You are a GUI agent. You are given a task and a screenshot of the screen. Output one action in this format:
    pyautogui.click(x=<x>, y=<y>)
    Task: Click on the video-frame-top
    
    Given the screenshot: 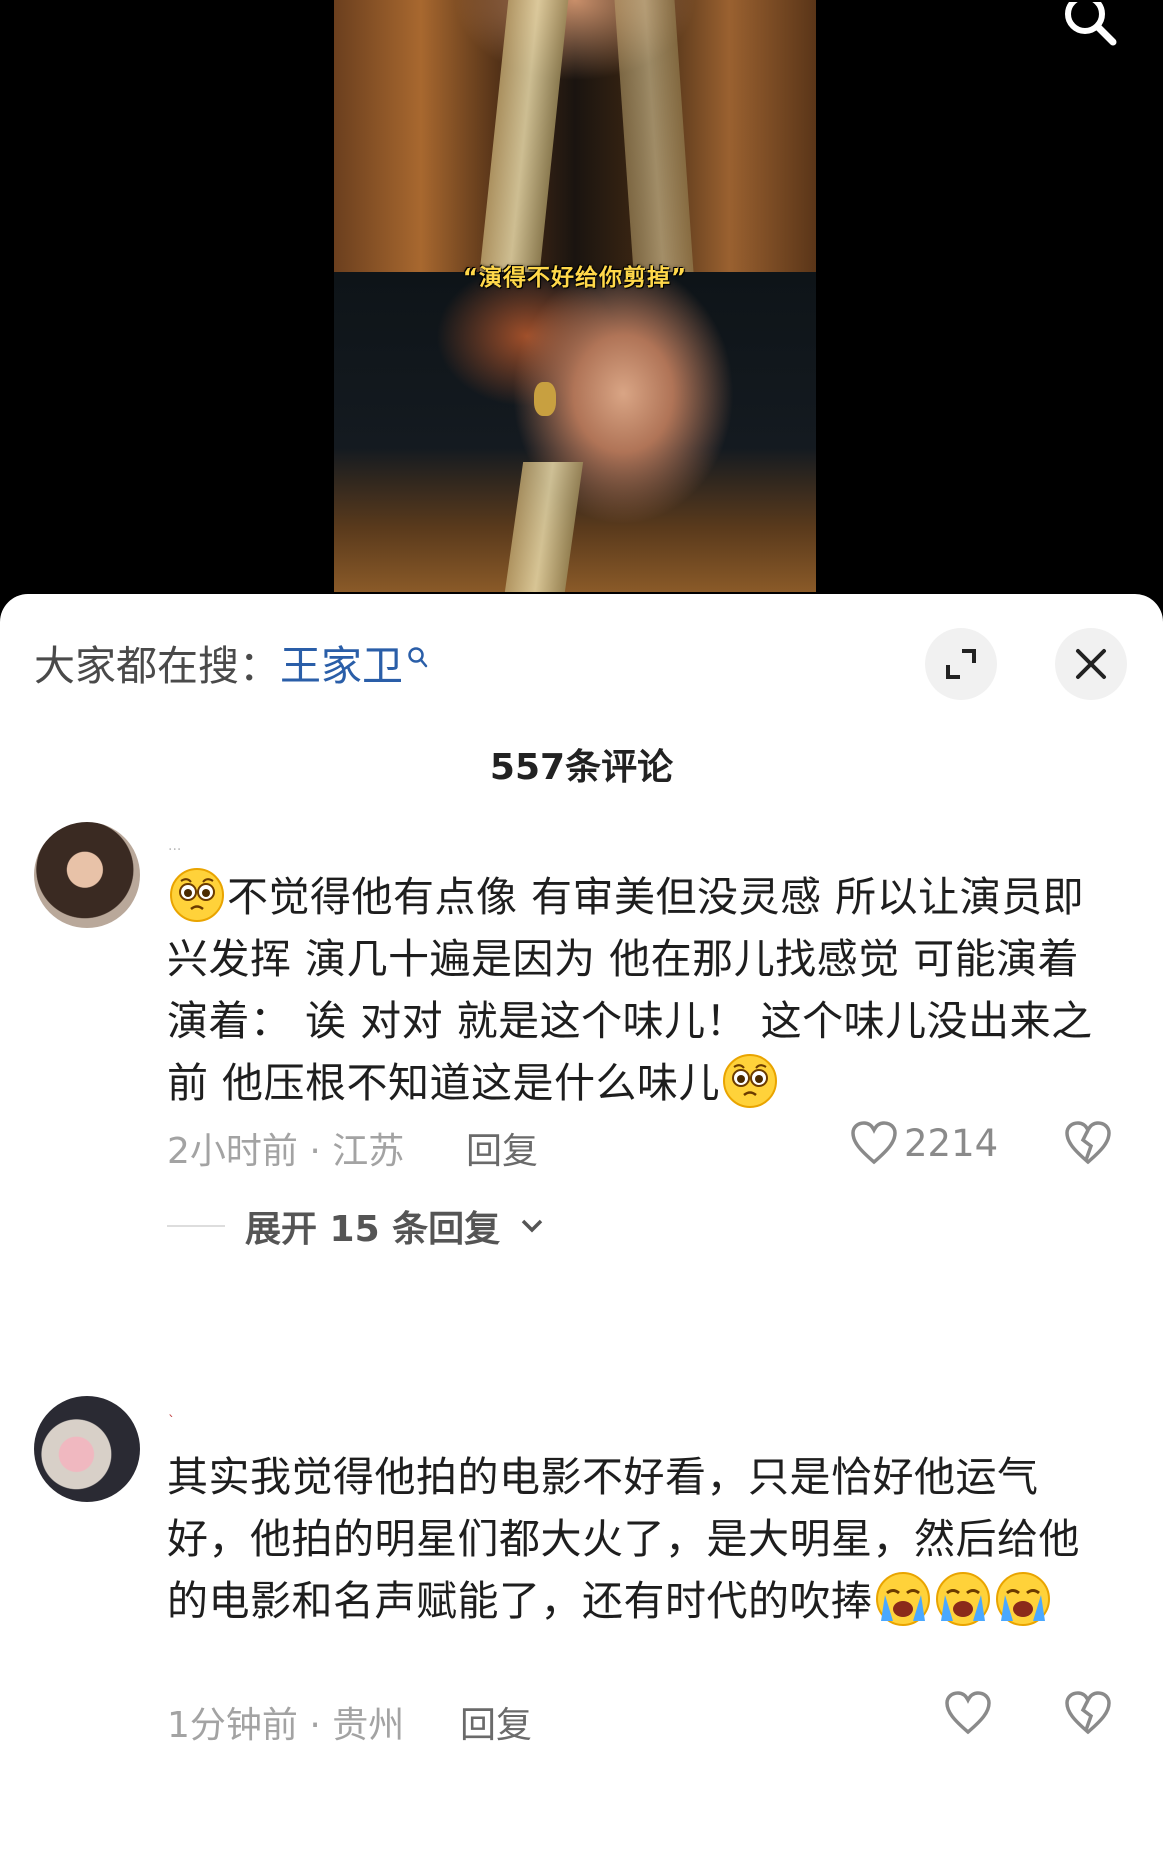 What is the action you would take?
    pyautogui.click(x=575, y=136)
    